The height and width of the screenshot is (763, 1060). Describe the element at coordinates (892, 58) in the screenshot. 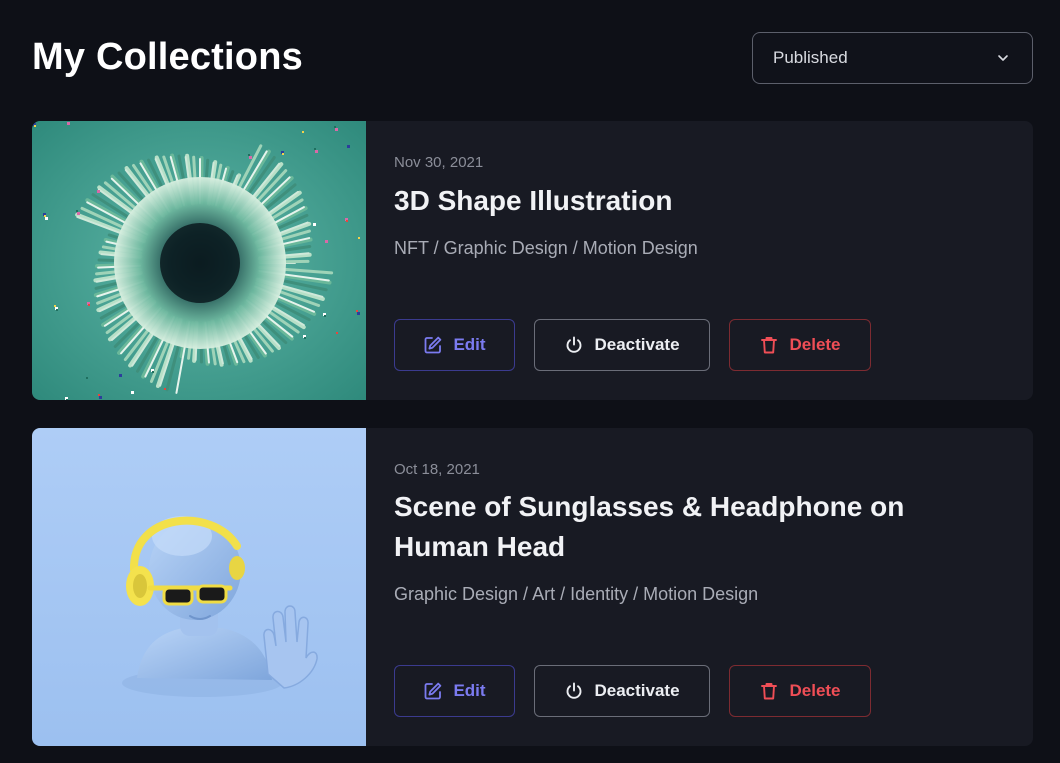

I see `status-filter-select: Published` at that location.